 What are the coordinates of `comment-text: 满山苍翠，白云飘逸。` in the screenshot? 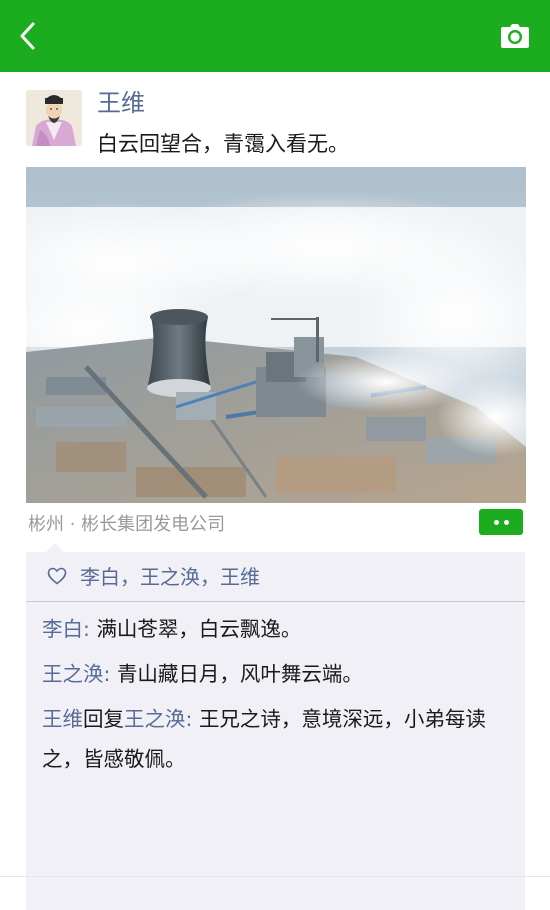 It's located at (199, 629).